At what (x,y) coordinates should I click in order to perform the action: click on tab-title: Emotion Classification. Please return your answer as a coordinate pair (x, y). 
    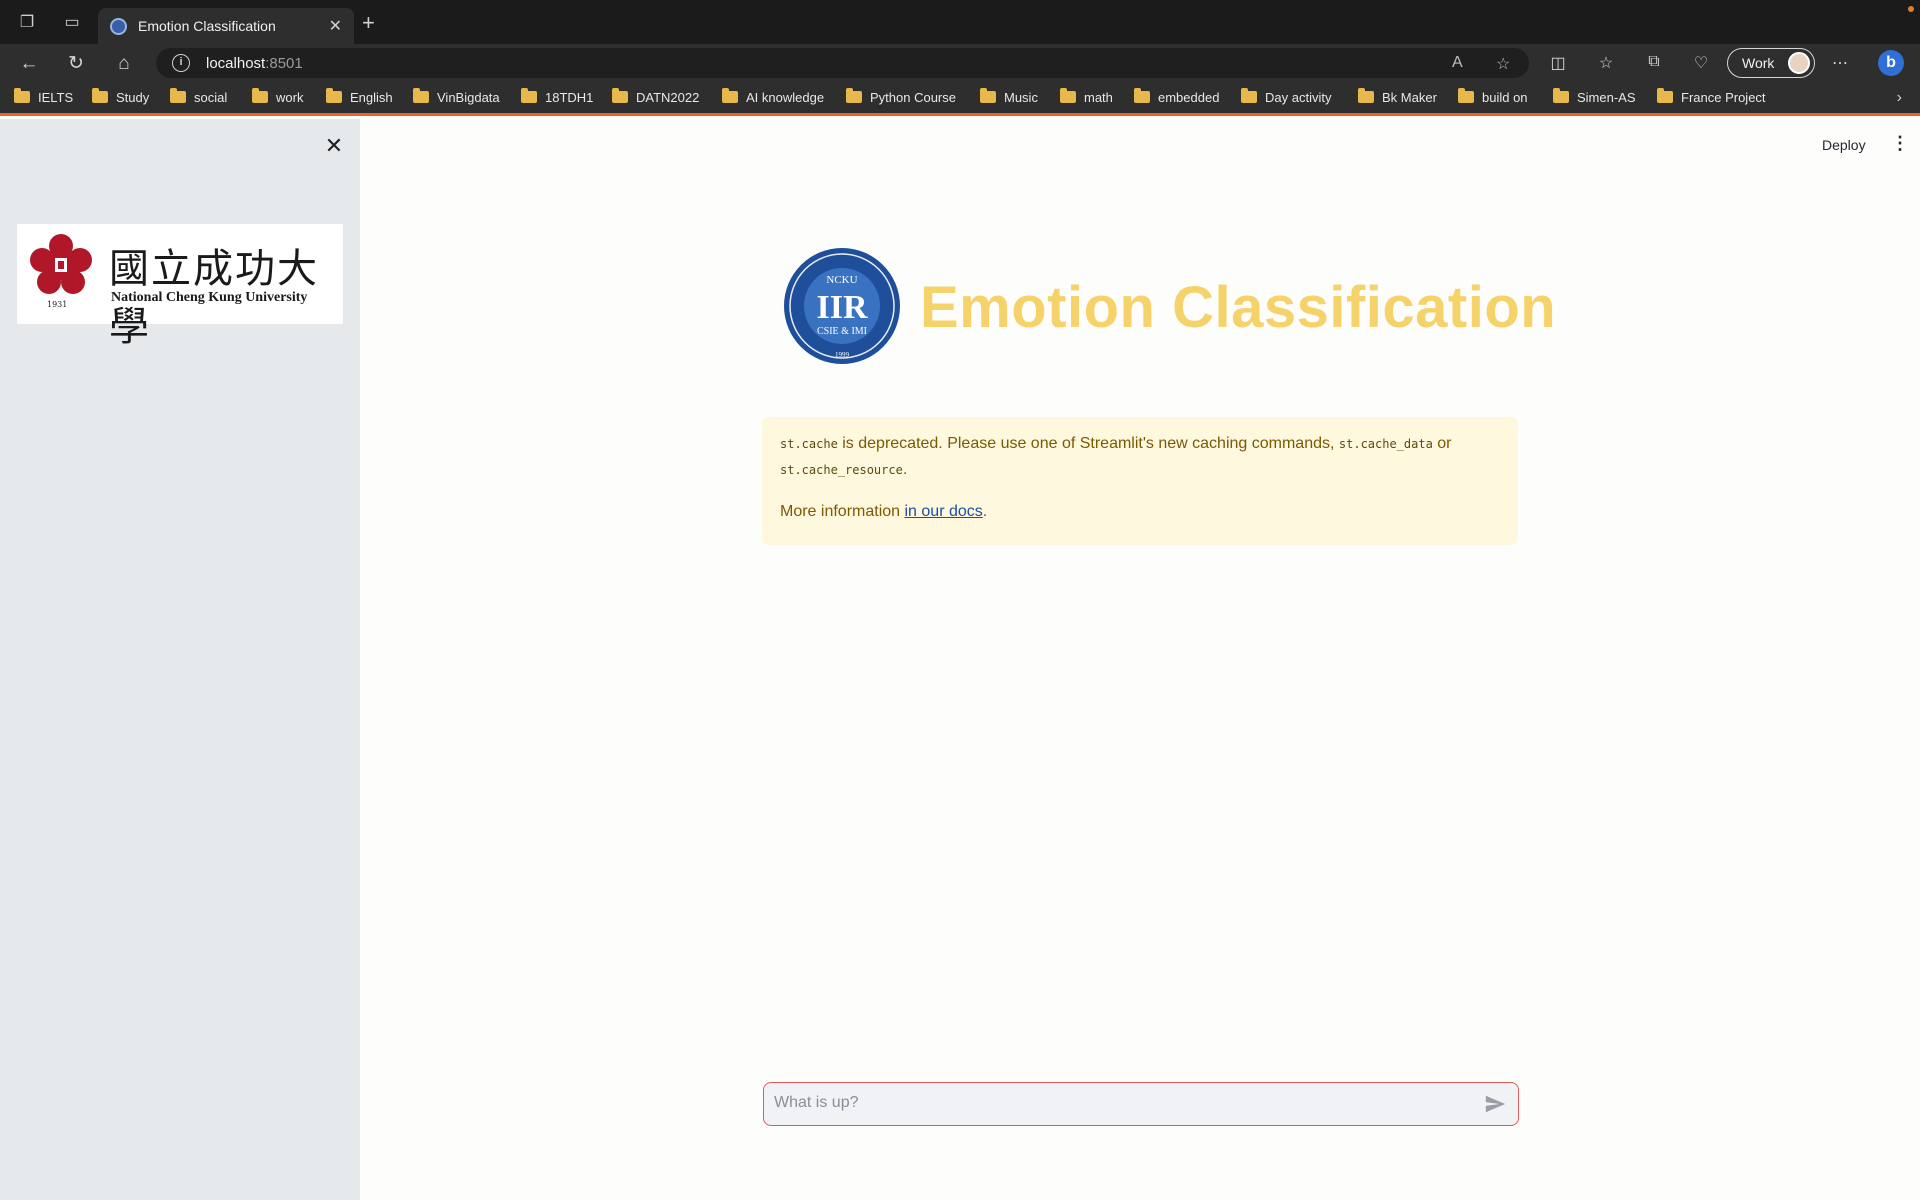
    Looking at the image, I should click on (207, 26).